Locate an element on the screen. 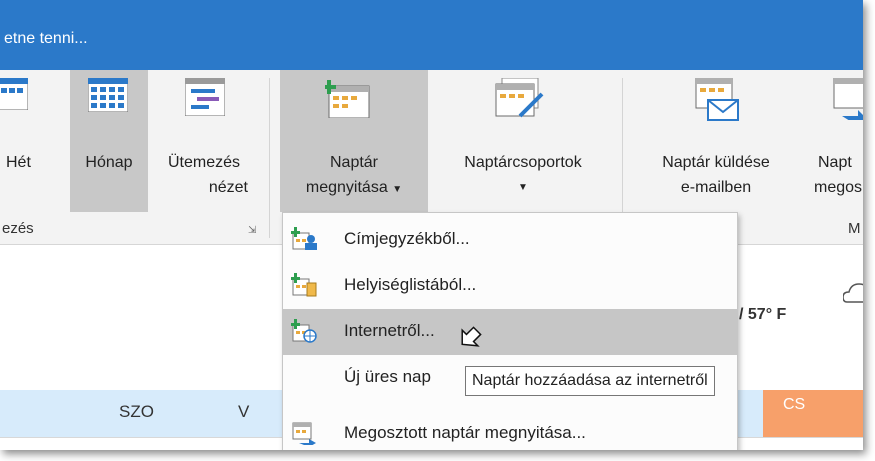  group-separator is located at coordinates (269, 158).